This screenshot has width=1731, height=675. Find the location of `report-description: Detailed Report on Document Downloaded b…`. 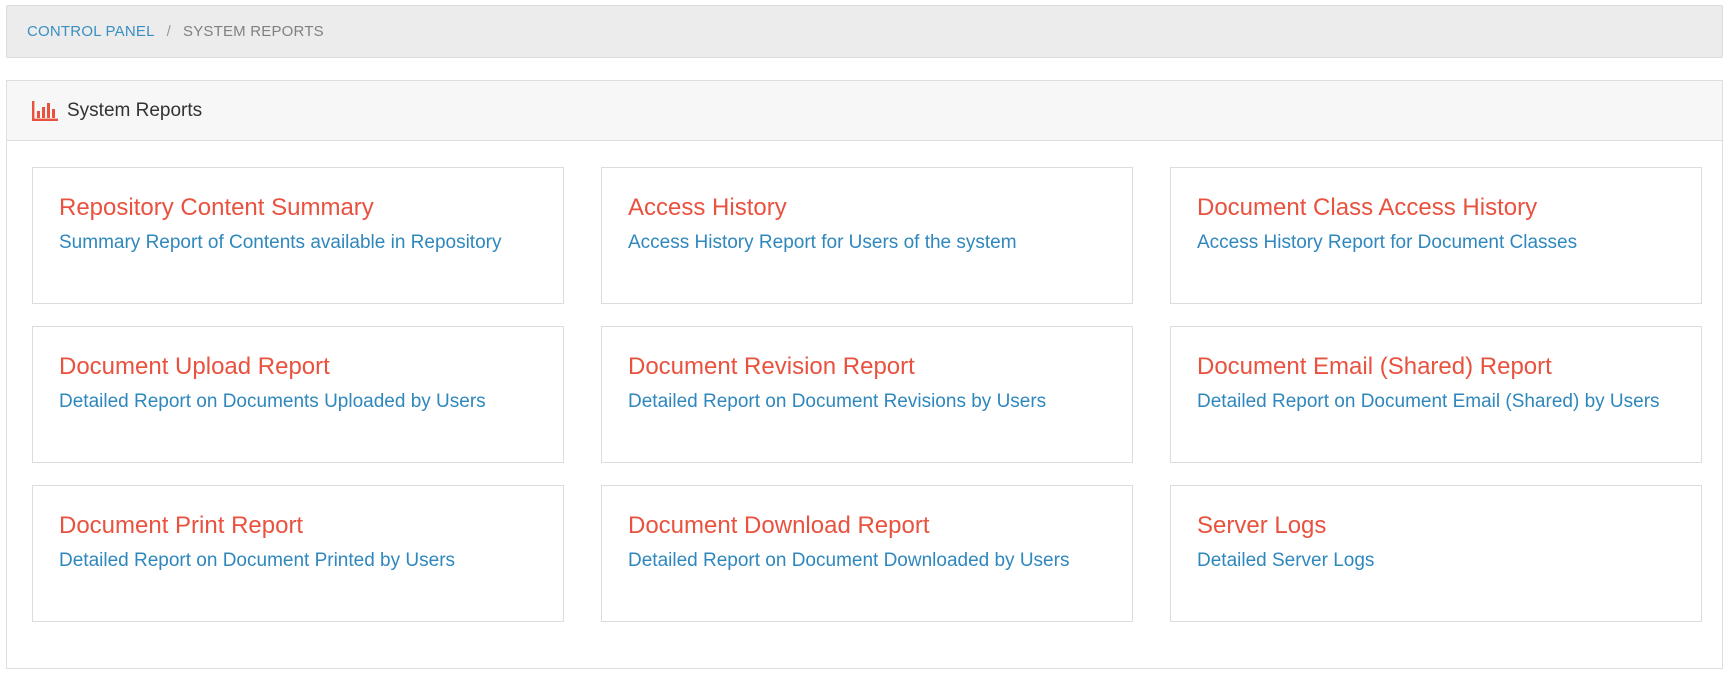

report-description: Detailed Report on Document Downloaded b… is located at coordinates (880, 561).